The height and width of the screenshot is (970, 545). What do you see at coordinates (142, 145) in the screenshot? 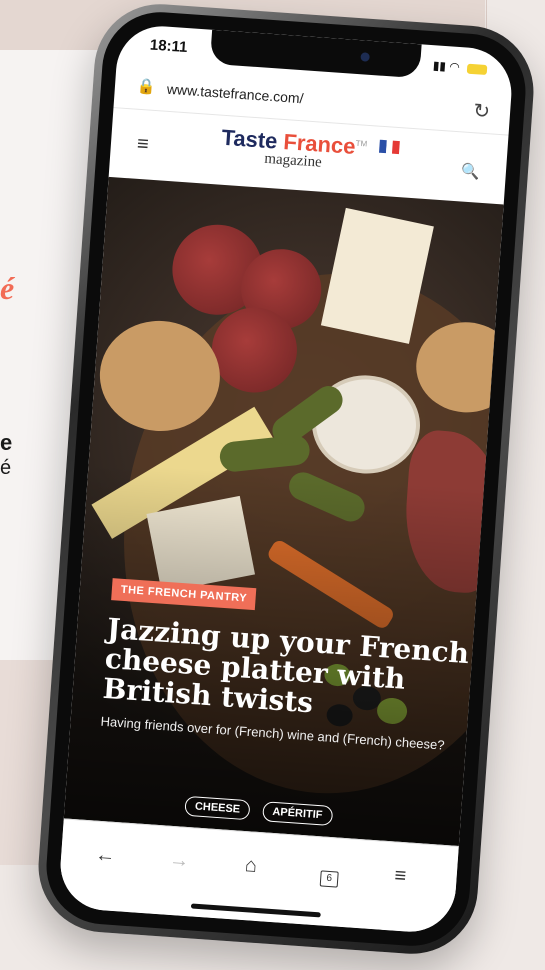
I see `hamburger-menu-icon: ≡` at bounding box center [142, 145].